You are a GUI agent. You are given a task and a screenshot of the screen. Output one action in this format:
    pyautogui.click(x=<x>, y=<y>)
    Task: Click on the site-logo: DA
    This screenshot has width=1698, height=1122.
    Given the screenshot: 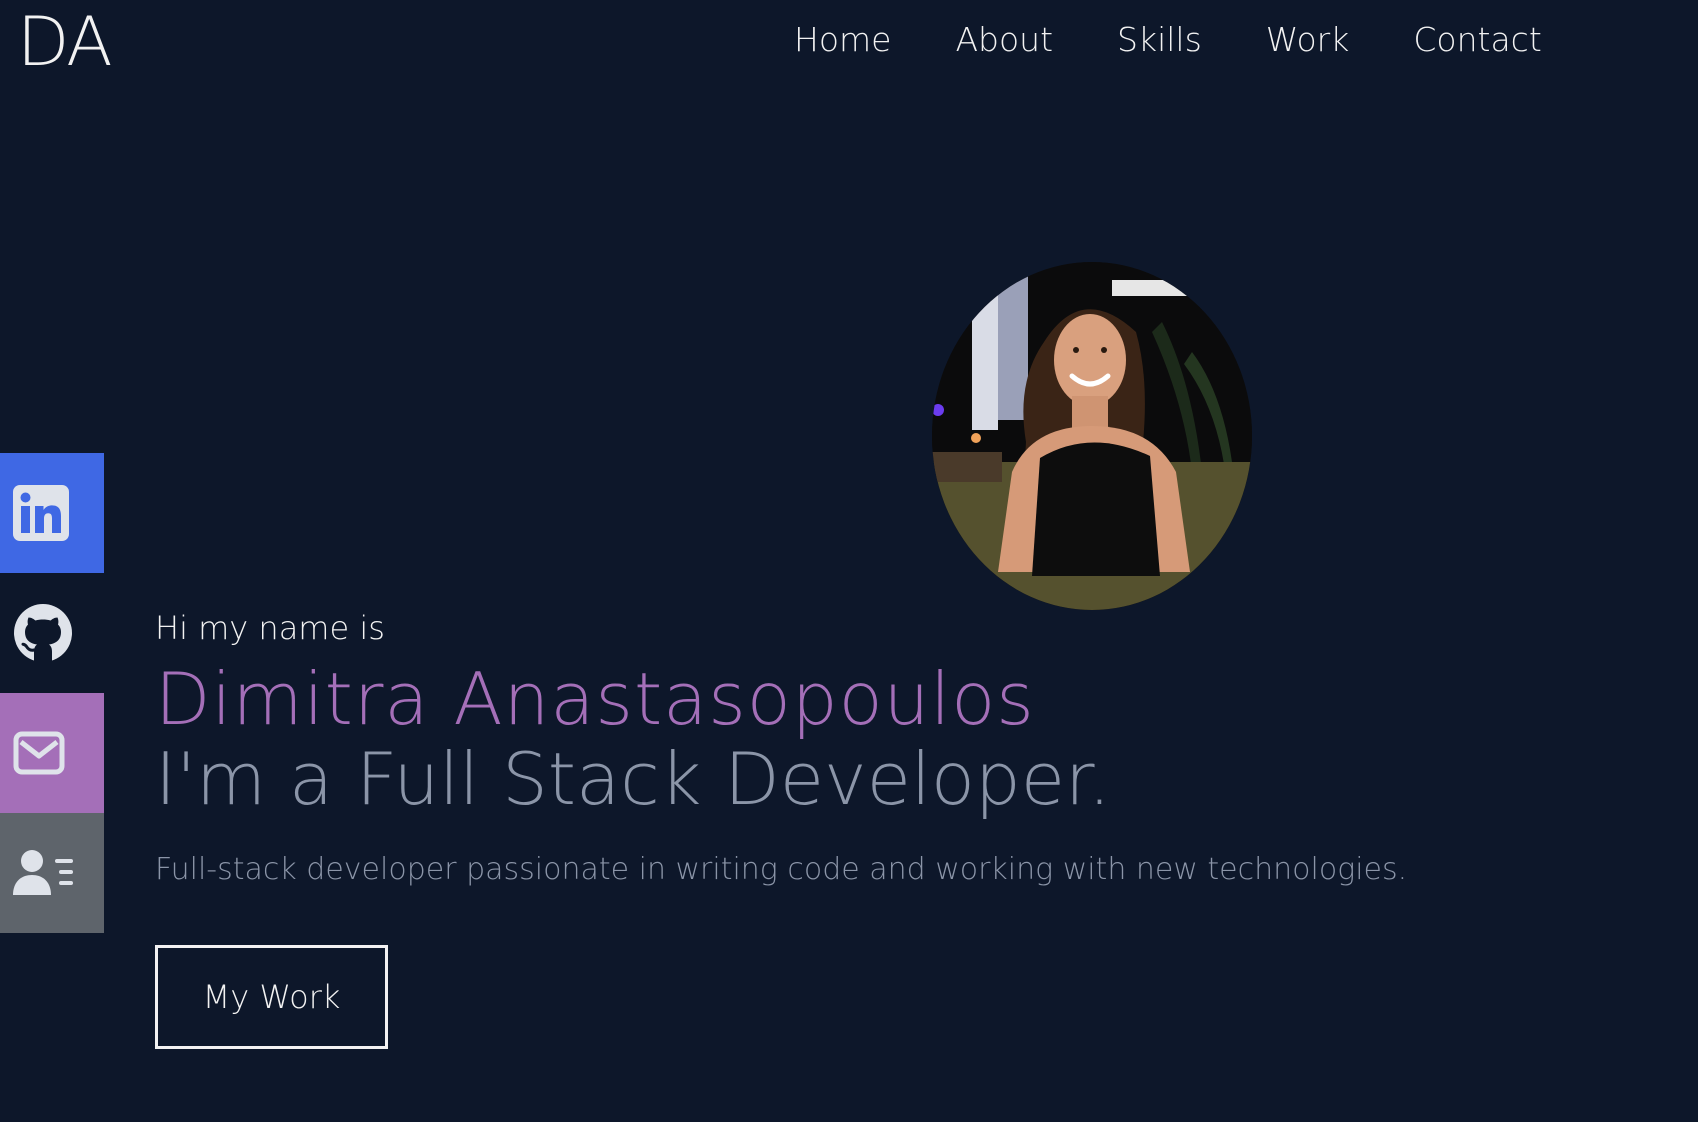 What is the action you would take?
    pyautogui.click(x=65, y=42)
    